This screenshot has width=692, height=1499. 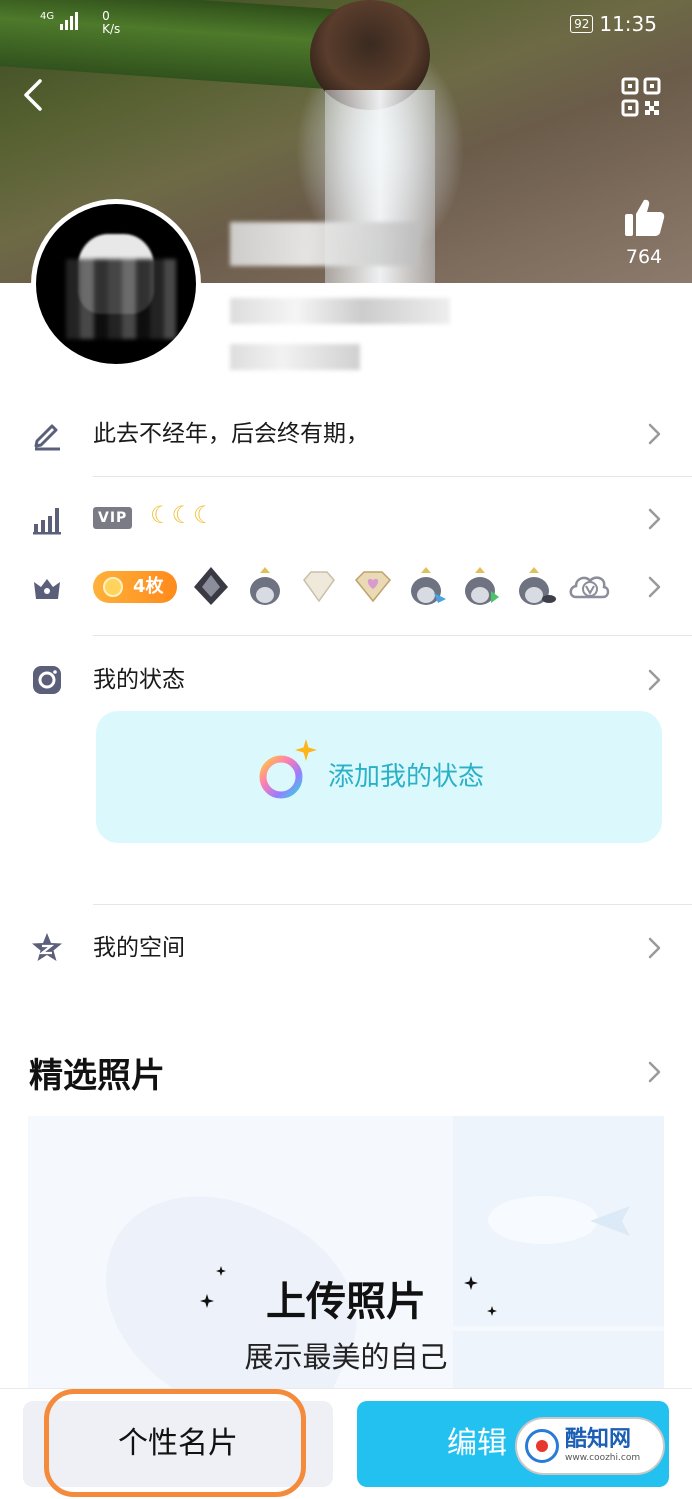 What do you see at coordinates (645, 217) in the screenshot?
I see `thumbs-up-icon` at bounding box center [645, 217].